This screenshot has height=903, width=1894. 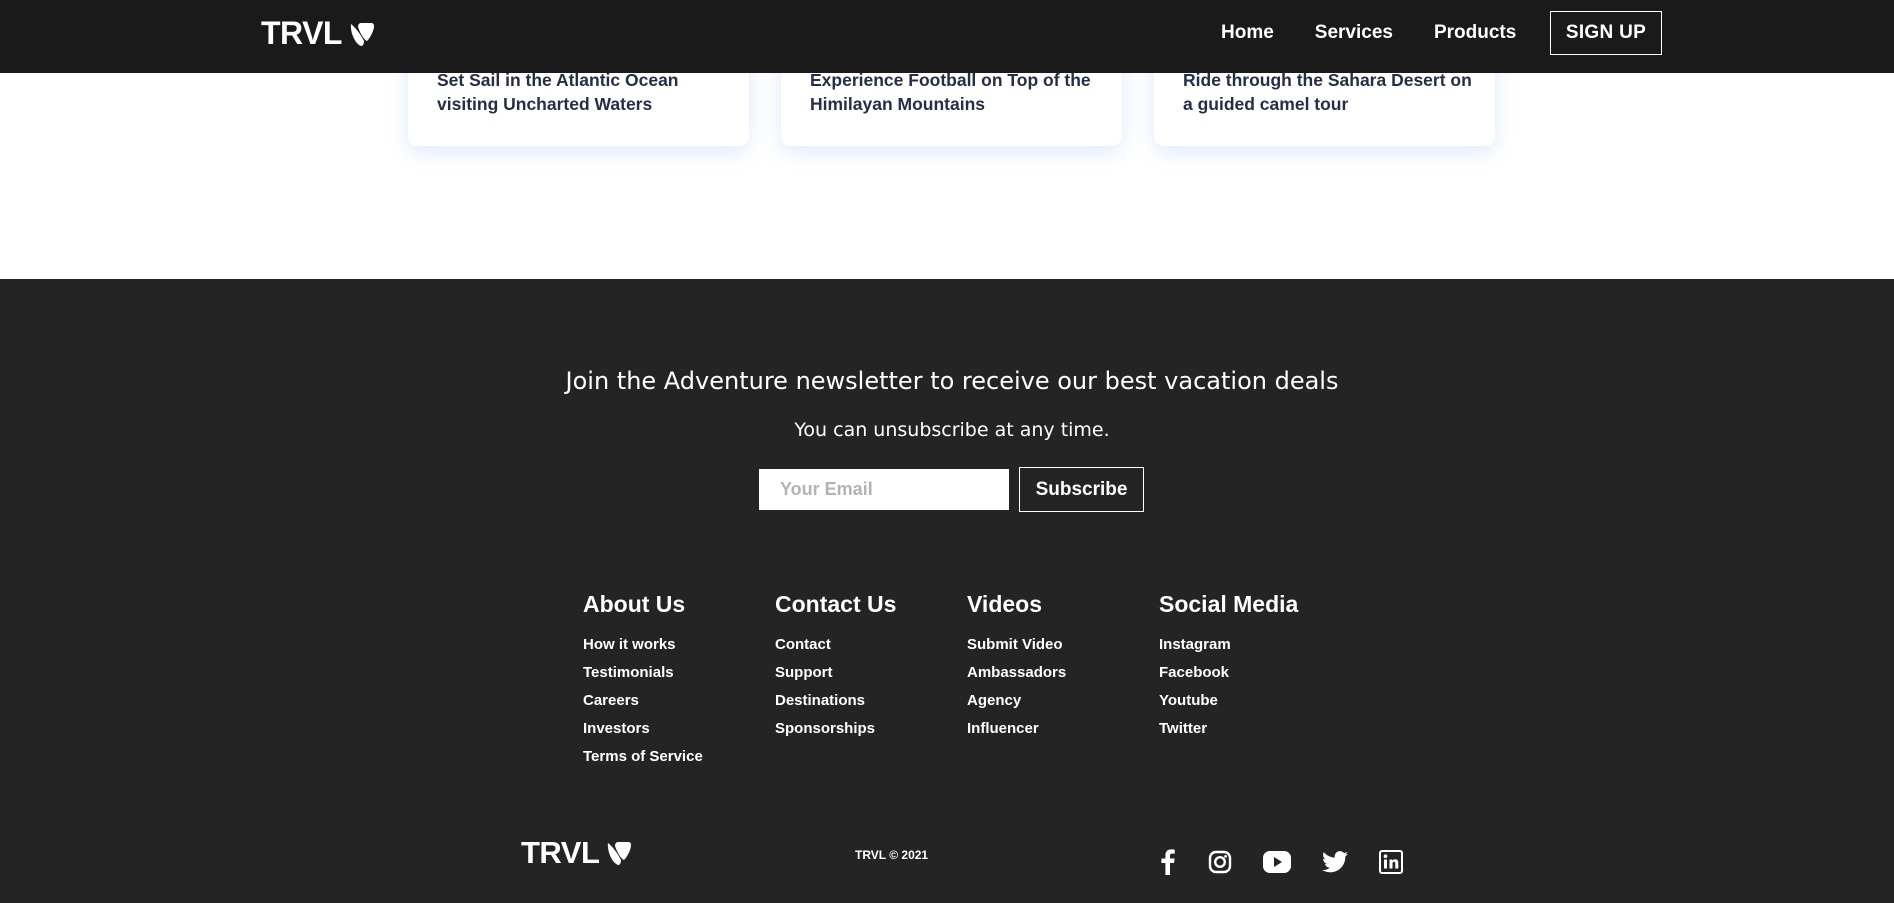 I want to click on footer-link-destinations: Destinations, so click(x=835, y=707).